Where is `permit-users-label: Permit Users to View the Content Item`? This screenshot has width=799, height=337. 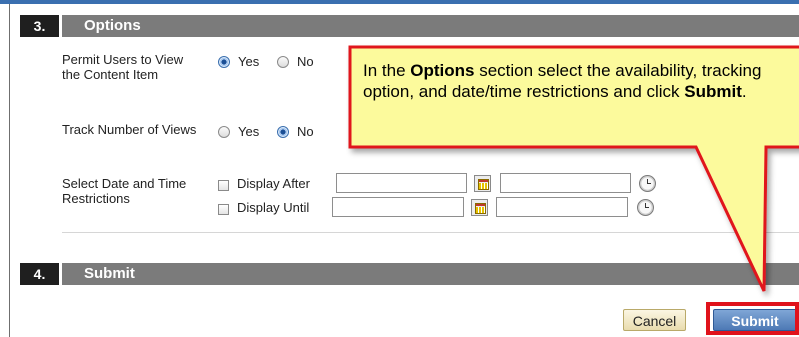
permit-users-label: Permit Users to View the Content Item is located at coordinates (123, 67).